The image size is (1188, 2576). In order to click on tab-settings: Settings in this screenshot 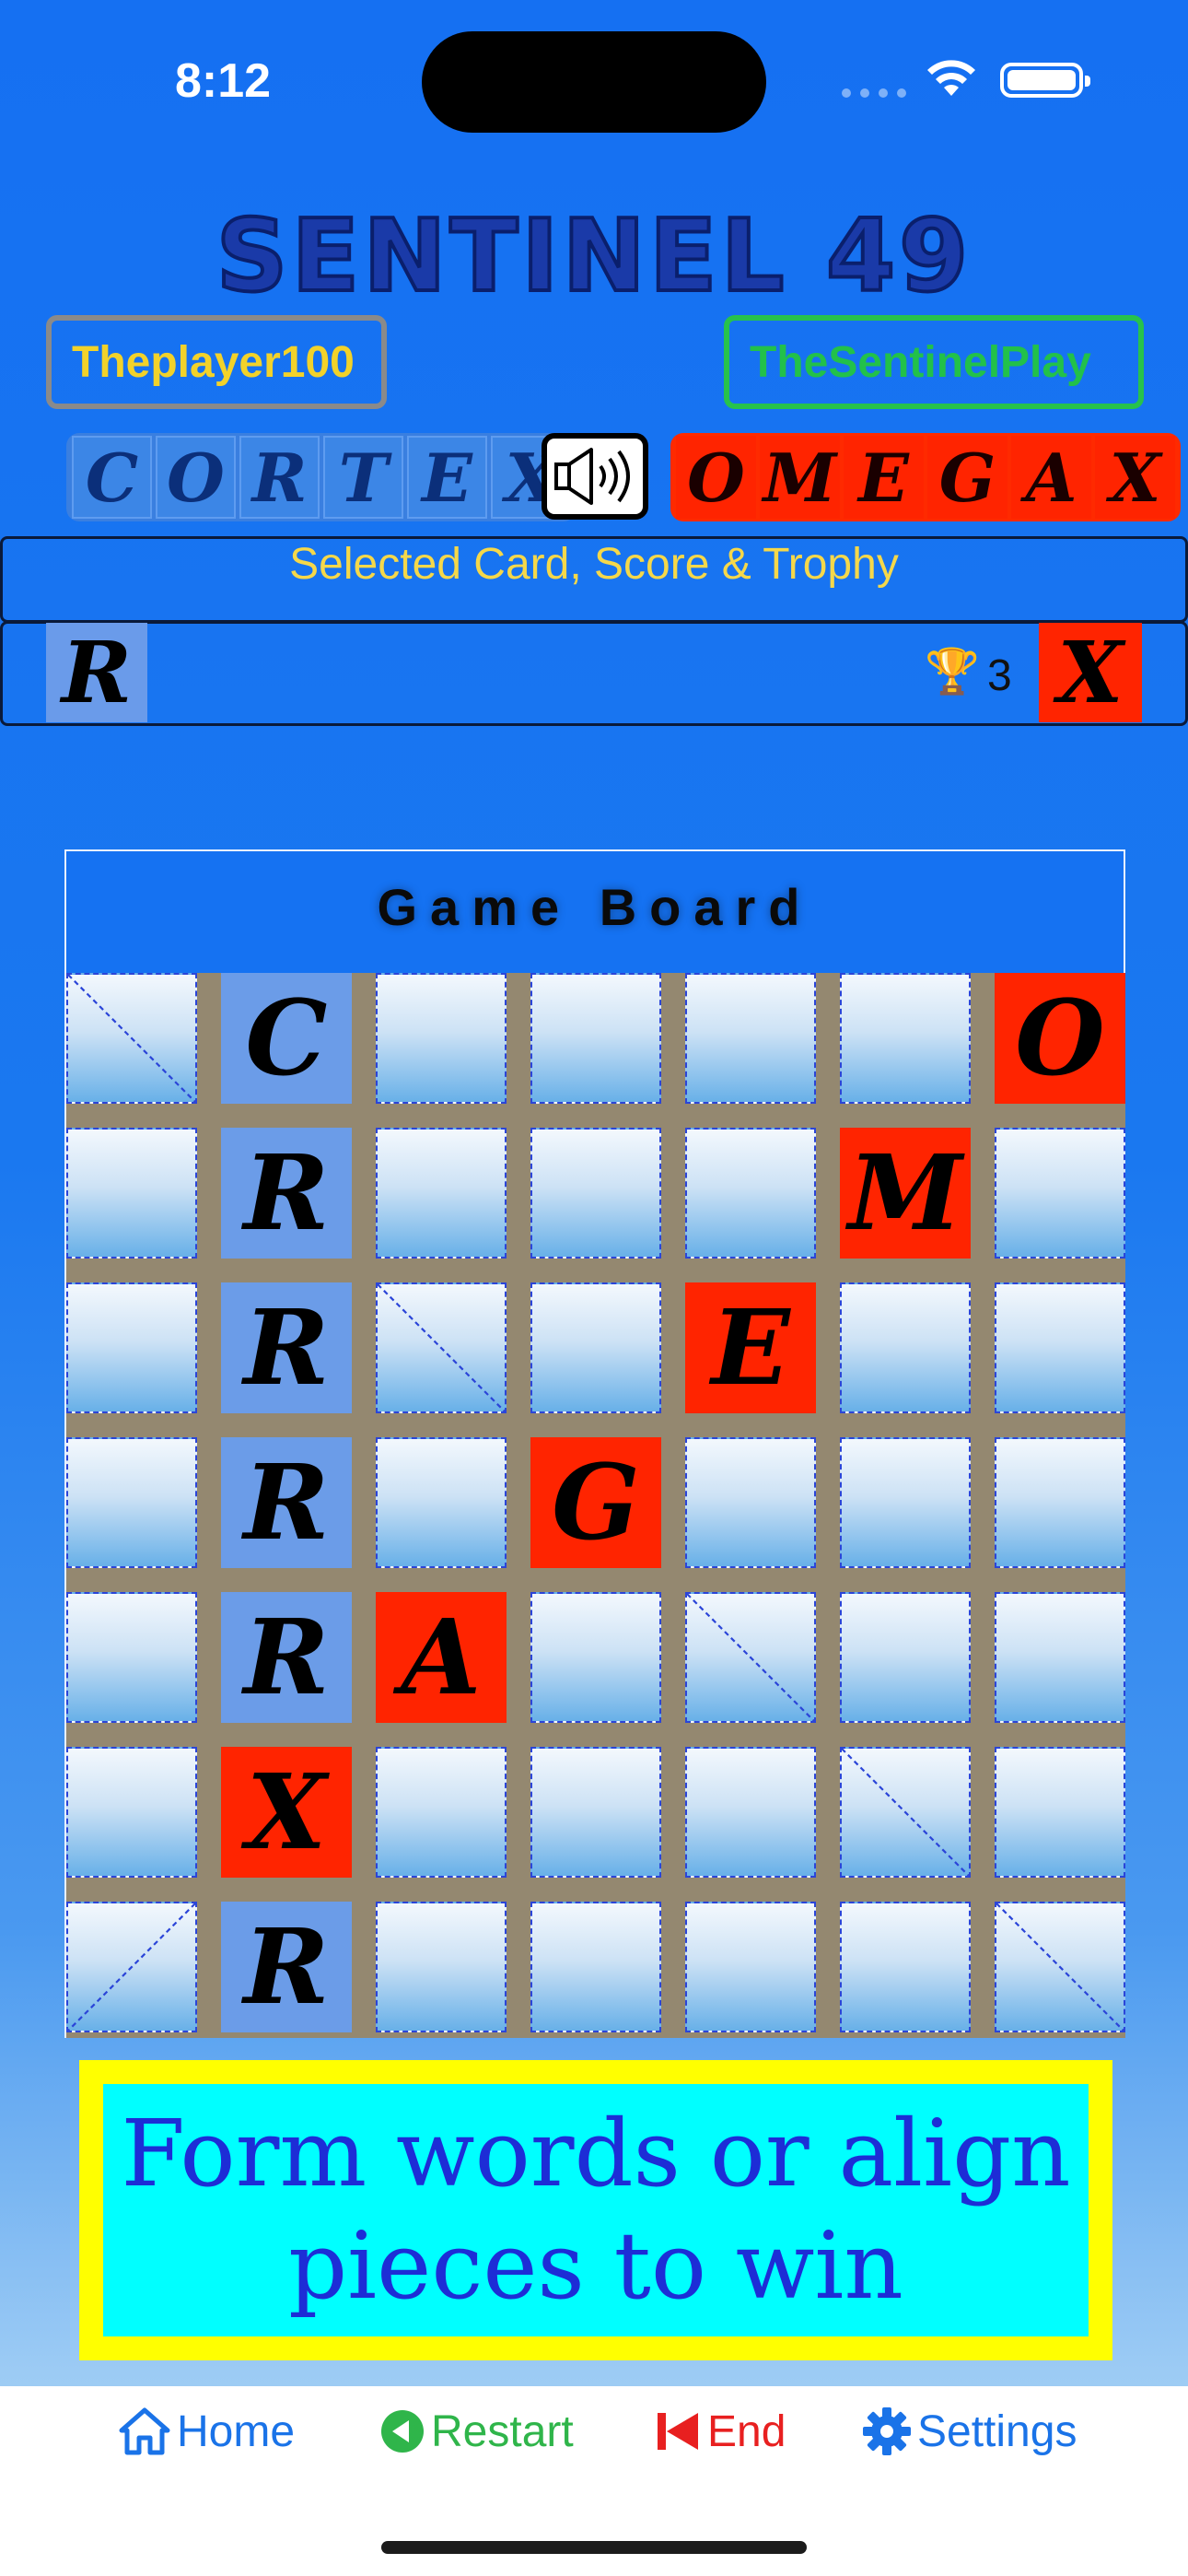, I will do `click(970, 2431)`.